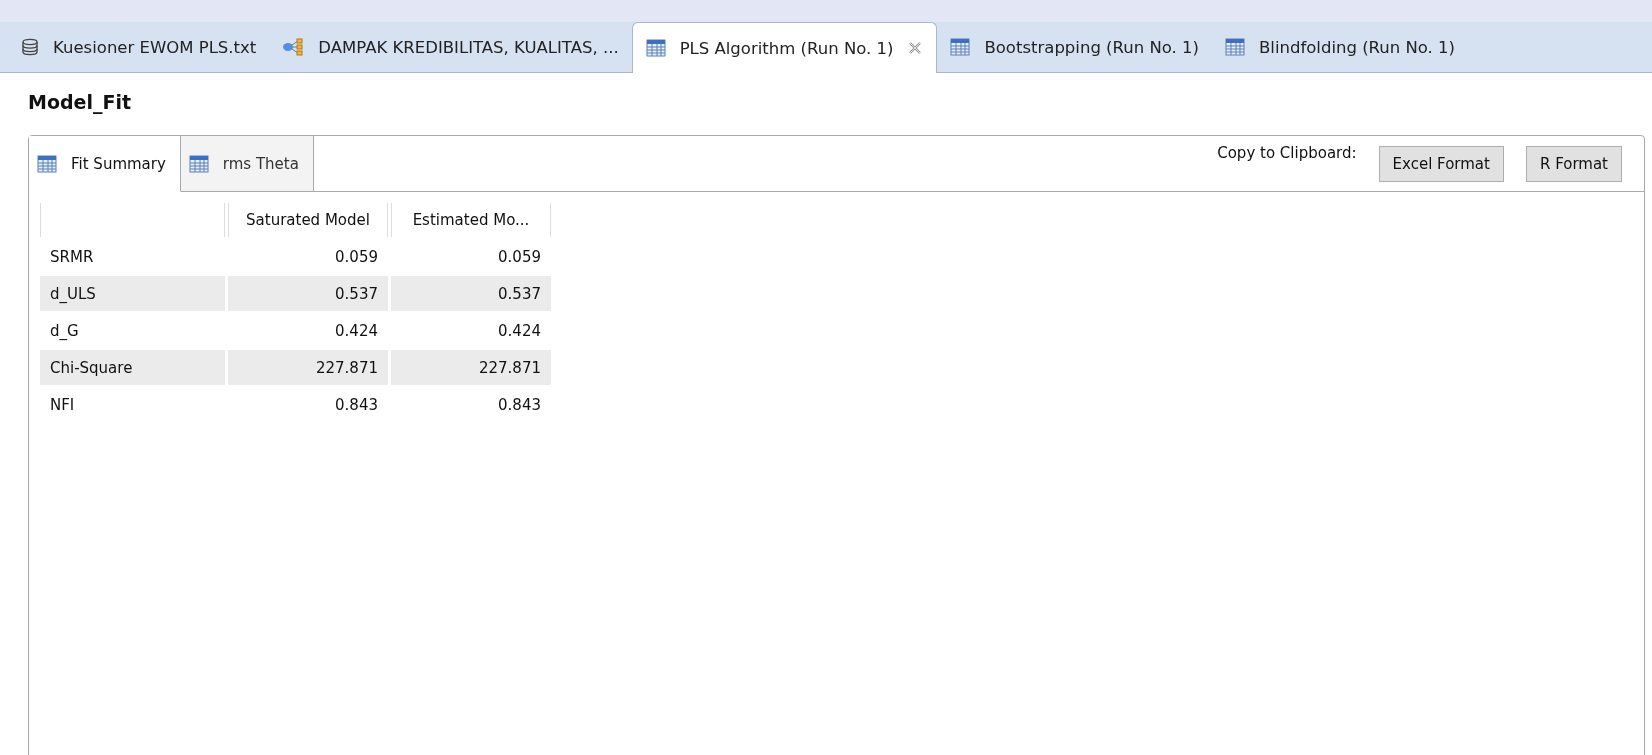  I want to click on page-title: Model_Fit, so click(80, 103).